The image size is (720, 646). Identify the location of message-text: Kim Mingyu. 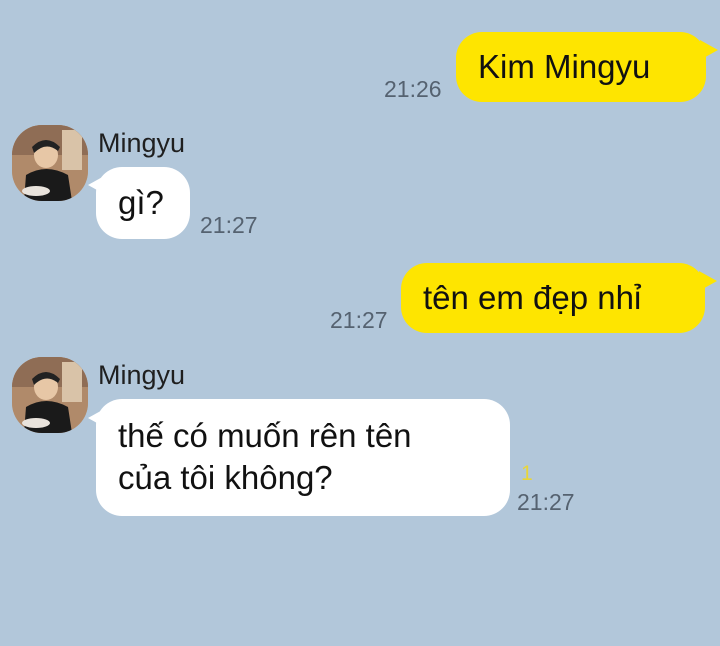
(564, 66).